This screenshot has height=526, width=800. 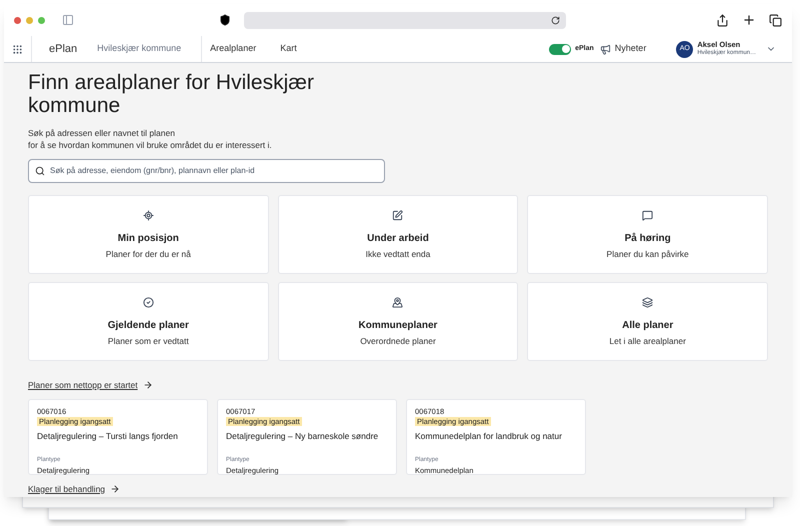 What do you see at coordinates (398, 254) in the screenshot?
I see `category-subtitle: Ikke vedtatt enda` at bounding box center [398, 254].